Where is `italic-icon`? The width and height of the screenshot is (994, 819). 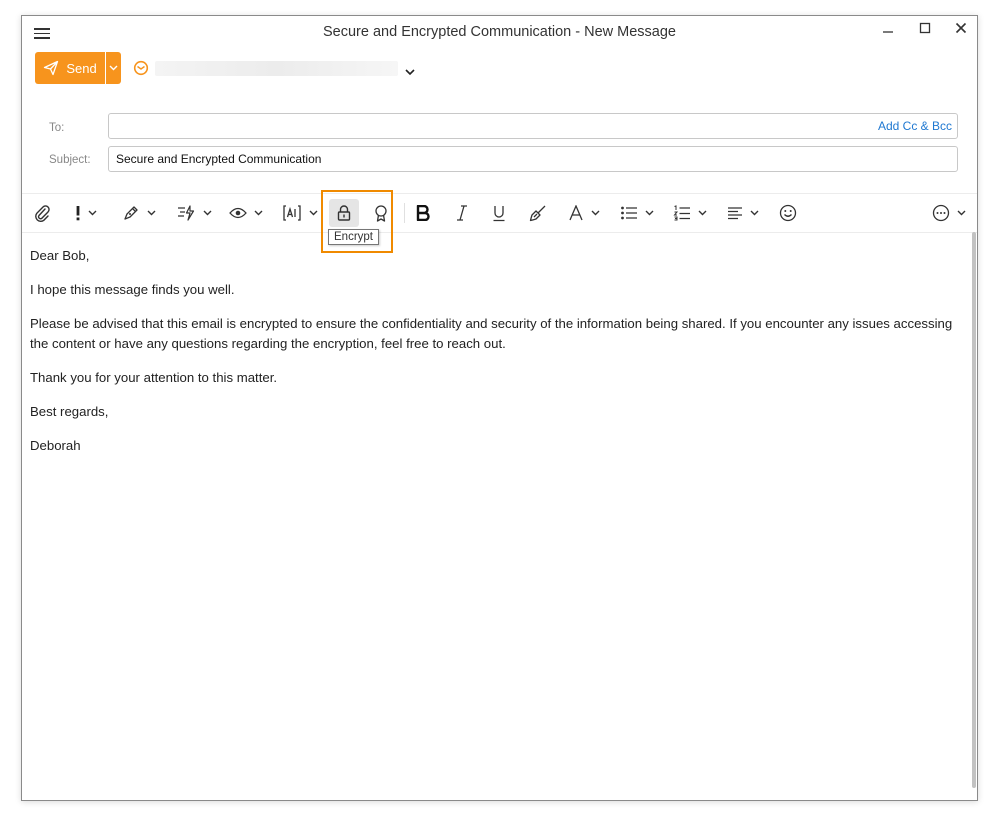
italic-icon is located at coordinates (462, 213).